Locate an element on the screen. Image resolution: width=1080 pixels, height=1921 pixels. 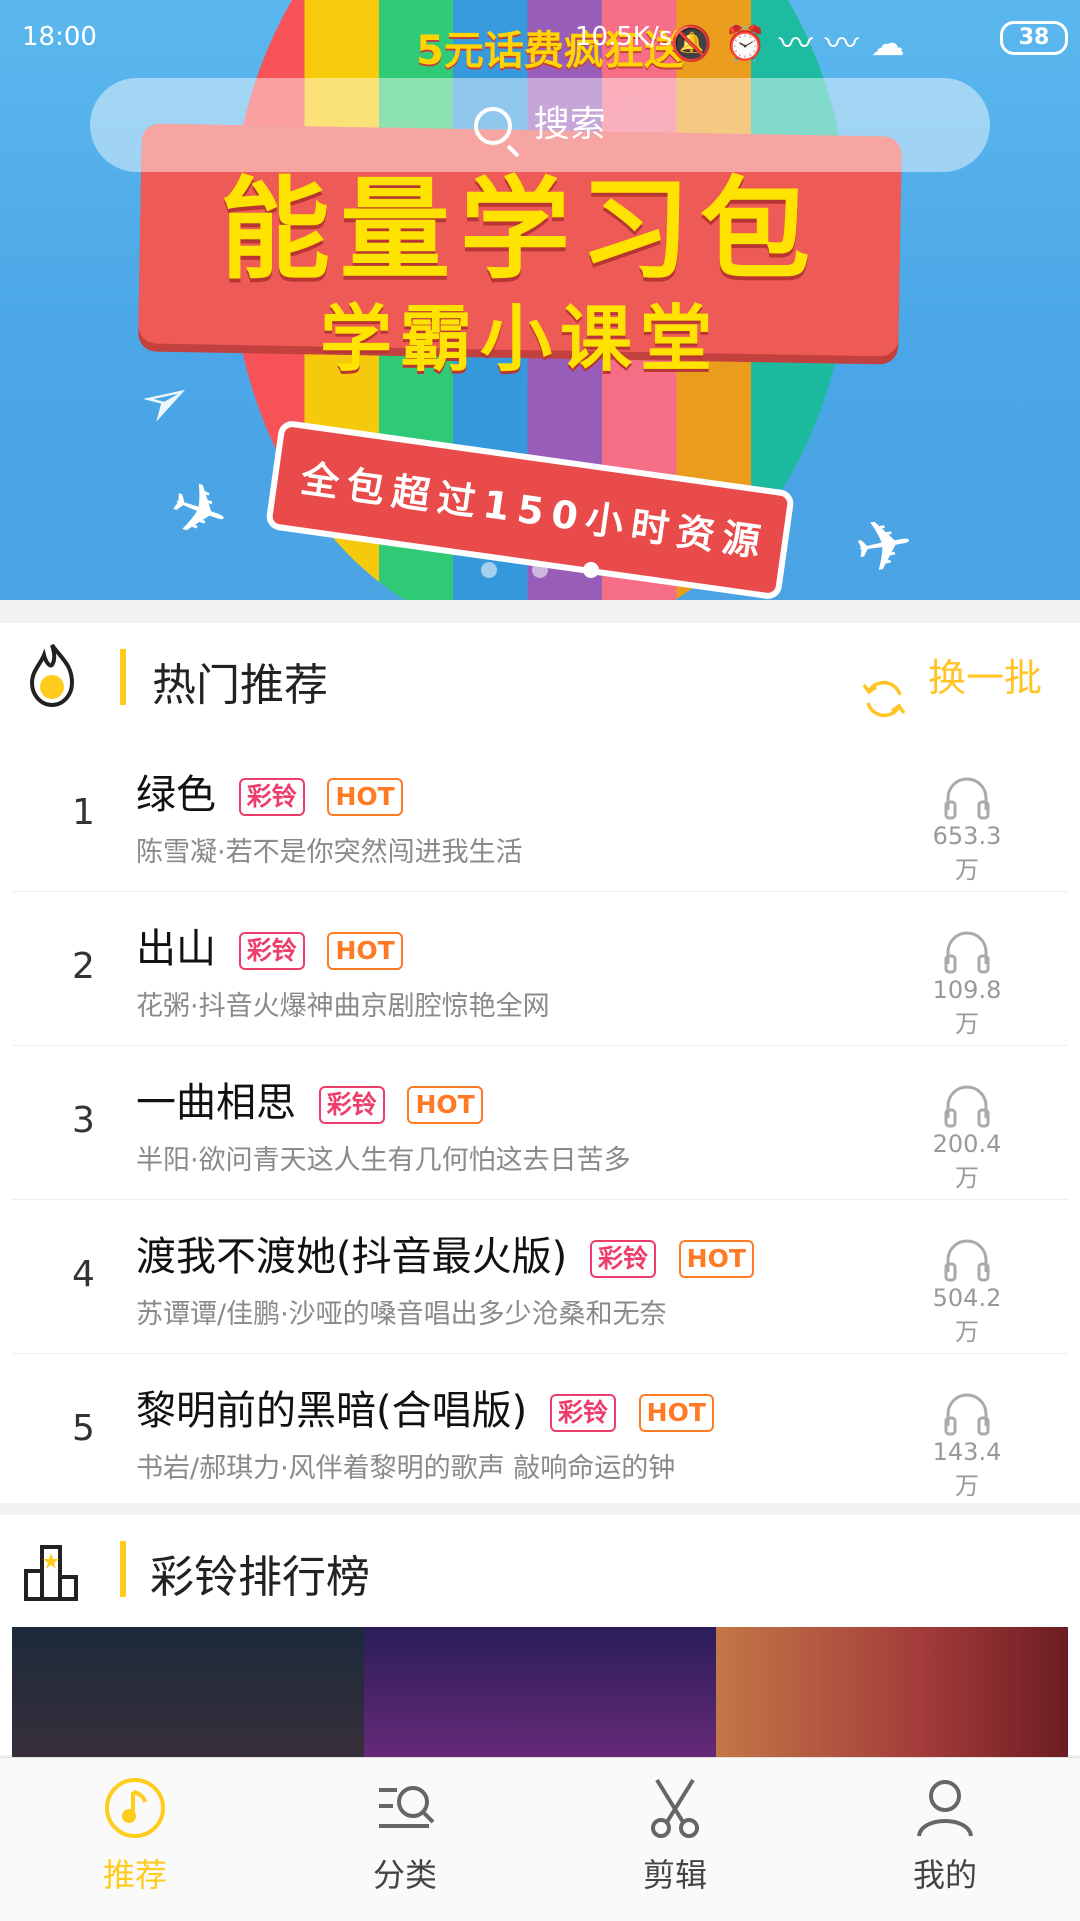
refresh-button: 换一批 is located at coordinates (952, 682).